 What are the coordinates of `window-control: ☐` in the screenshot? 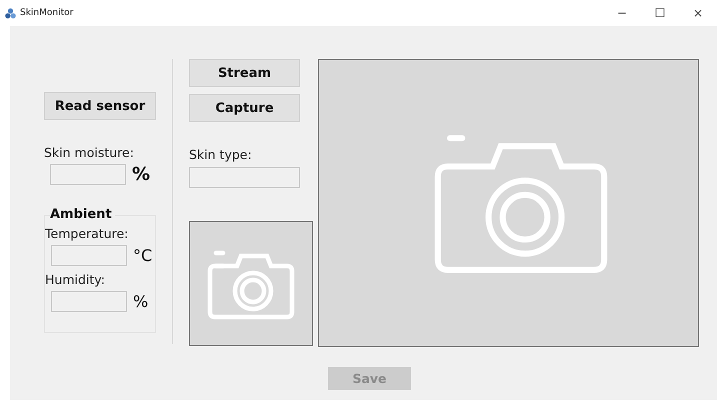 It's located at (660, 13).